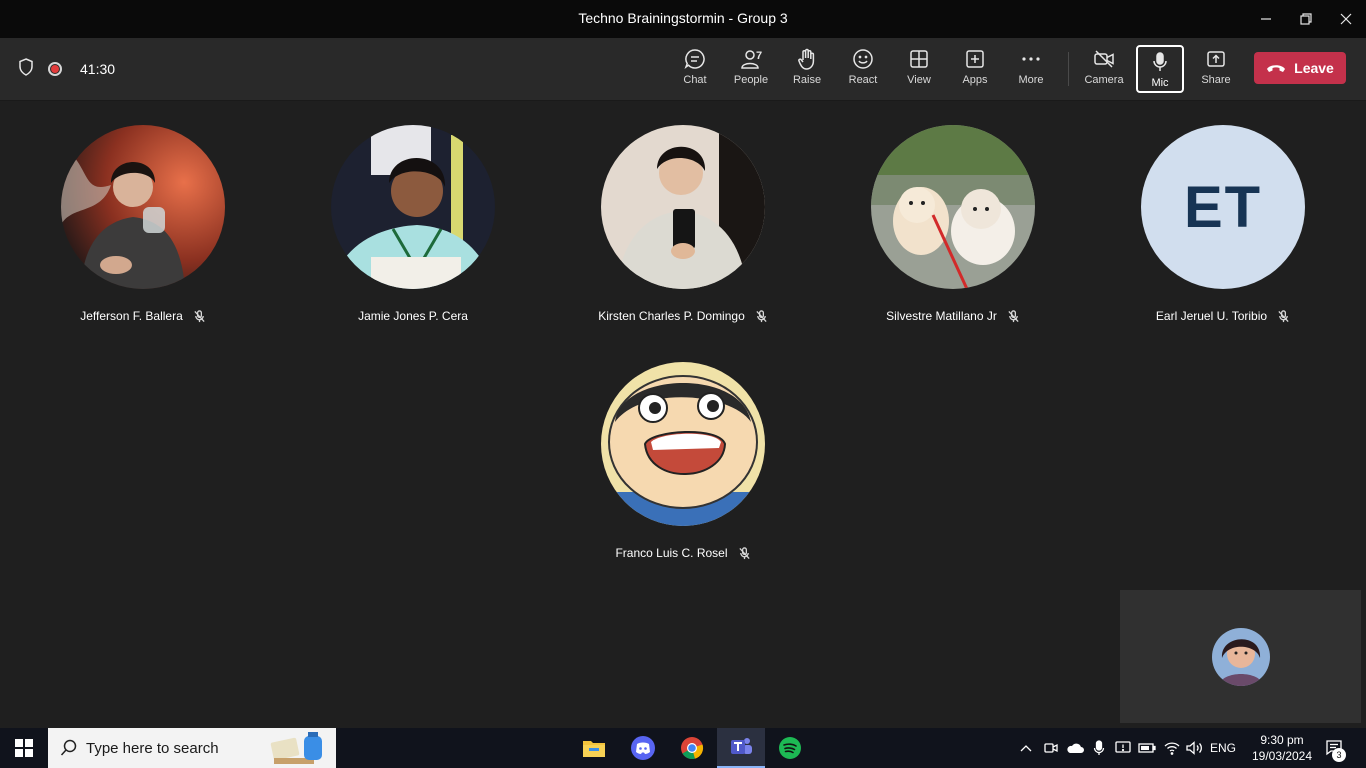 The height and width of the screenshot is (768, 1366). Describe the element at coordinates (863, 59) in the screenshot. I see `smiley-icon` at that location.